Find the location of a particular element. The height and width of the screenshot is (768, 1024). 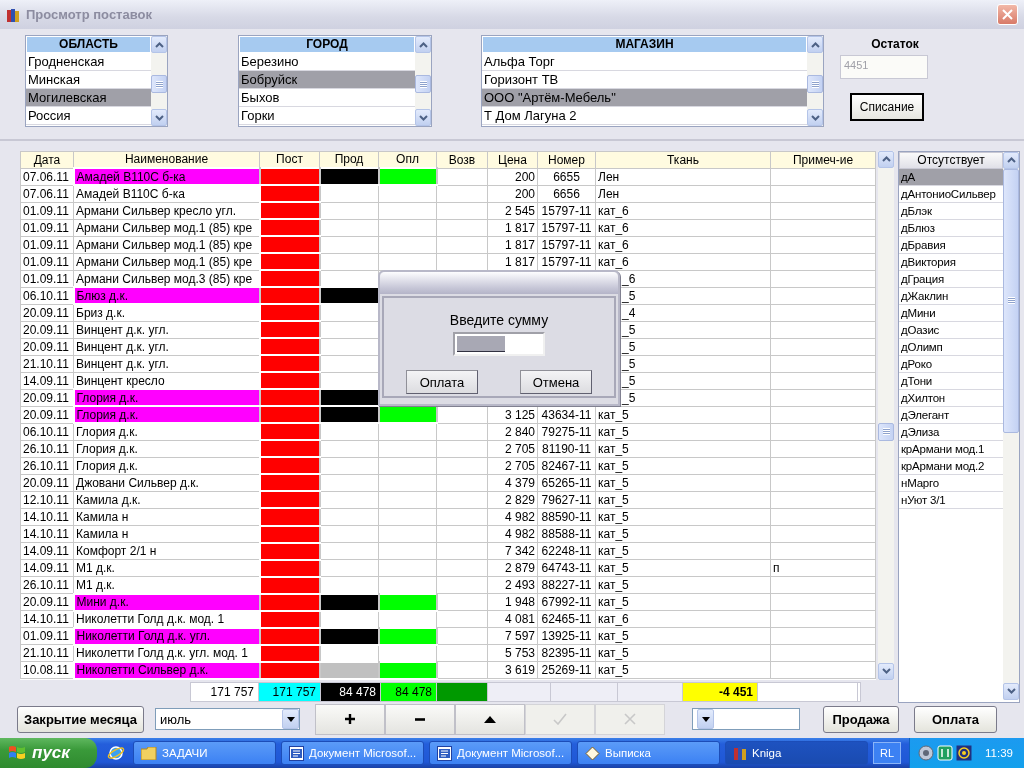

dialog-button: Оплата is located at coordinates (442, 382).